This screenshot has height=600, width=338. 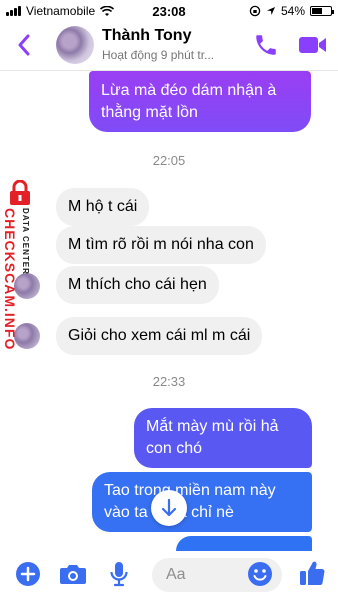 What do you see at coordinates (169, 11) in the screenshot?
I see `status-bar: Vietnamobile 23:08 54%` at bounding box center [169, 11].